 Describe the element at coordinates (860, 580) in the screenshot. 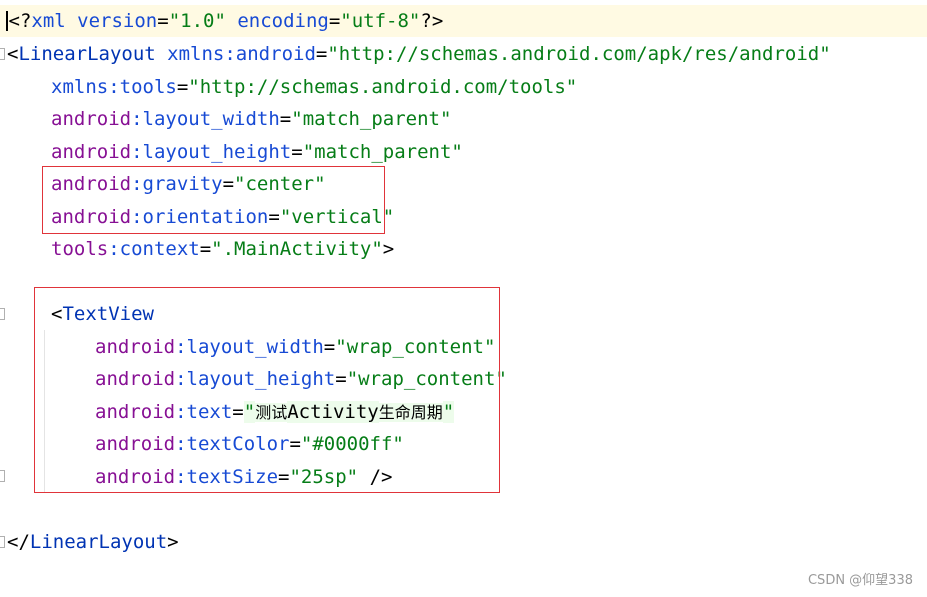

I see `watermark: CSDN @仰望338` at that location.